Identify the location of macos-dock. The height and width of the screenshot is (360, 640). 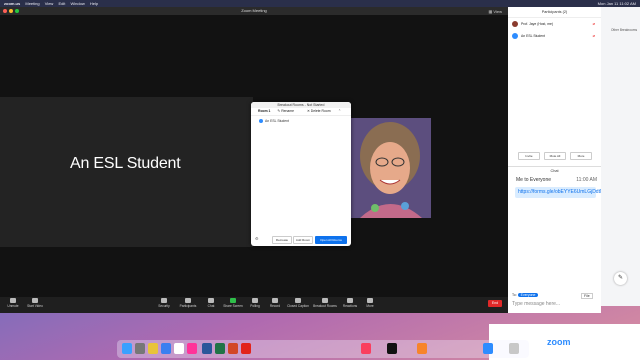
(323, 349).